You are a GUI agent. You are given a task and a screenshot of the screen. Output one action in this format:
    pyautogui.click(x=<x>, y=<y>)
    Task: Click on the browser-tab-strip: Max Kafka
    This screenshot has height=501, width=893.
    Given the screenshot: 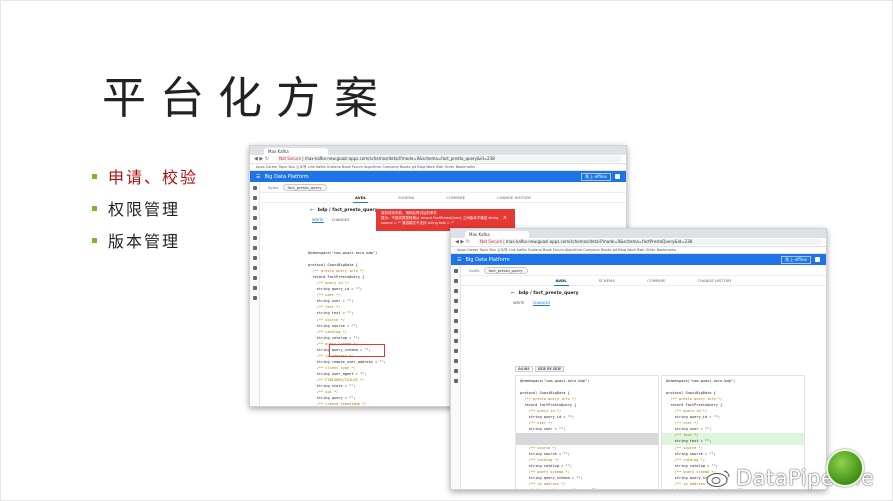 What is the action you would take?
    pyautogui.click(x=438, y=150)
    